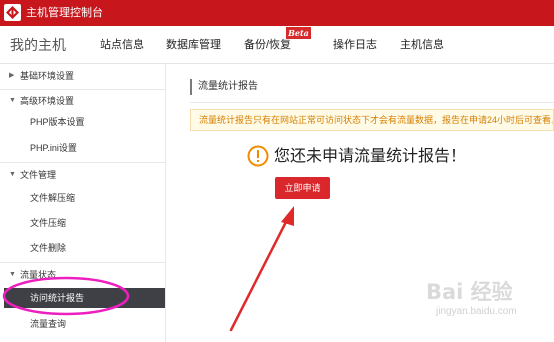 This screenshot has width=554, height=342. What do you see at coordinates (83, 198) in the screenshot?
I see `sidebar-item-unzip: 文件解压缩` at bounding box center [83, 198].